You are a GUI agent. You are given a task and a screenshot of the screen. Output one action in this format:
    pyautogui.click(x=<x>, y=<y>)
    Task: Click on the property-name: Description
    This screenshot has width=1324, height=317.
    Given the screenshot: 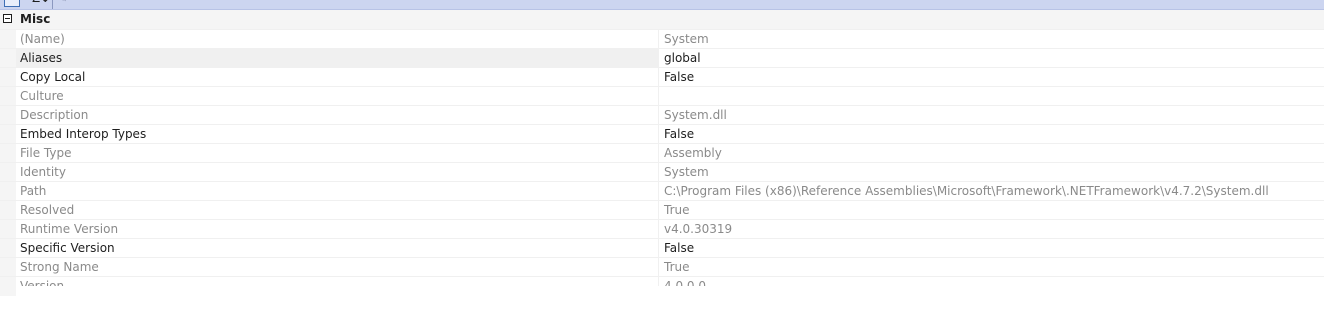 What is the action you would take?
    pyautogui.click(x=337, y=115)
    